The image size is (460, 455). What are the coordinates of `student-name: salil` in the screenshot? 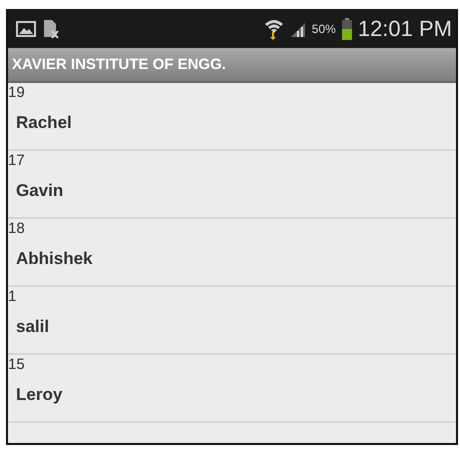 It's located at (32, 326).